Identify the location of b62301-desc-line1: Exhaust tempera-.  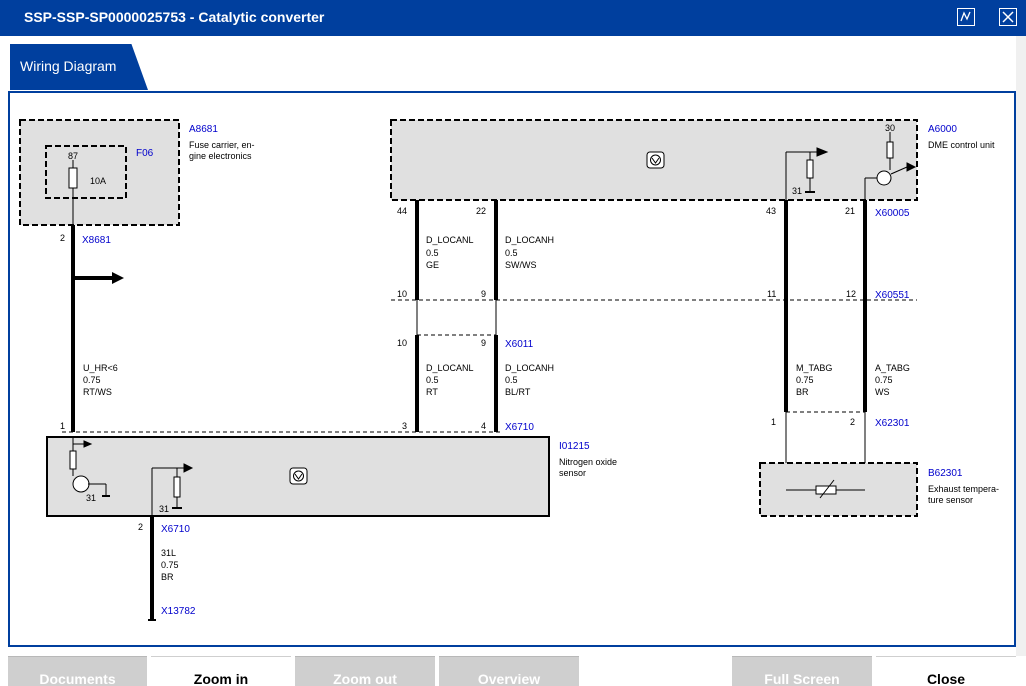
(963, 489).